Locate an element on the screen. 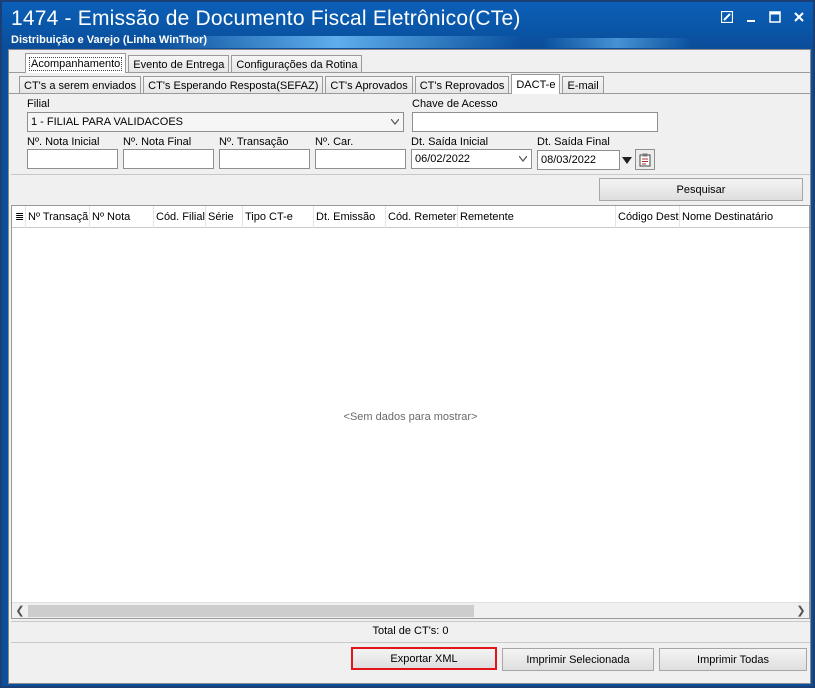  pesquisar-button: Pesquisar is located at coordinates (701, 189).